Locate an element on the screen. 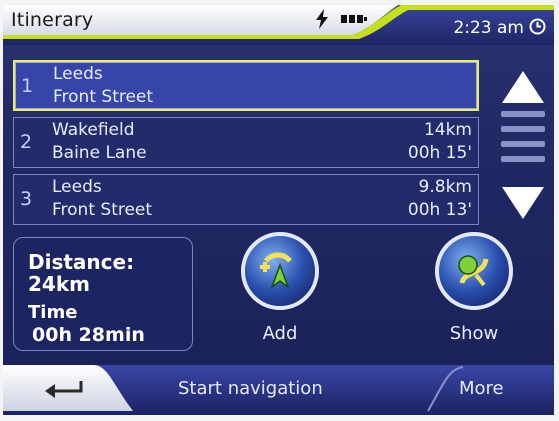  distance-label: Distance: is located at coordinates (81, 262).